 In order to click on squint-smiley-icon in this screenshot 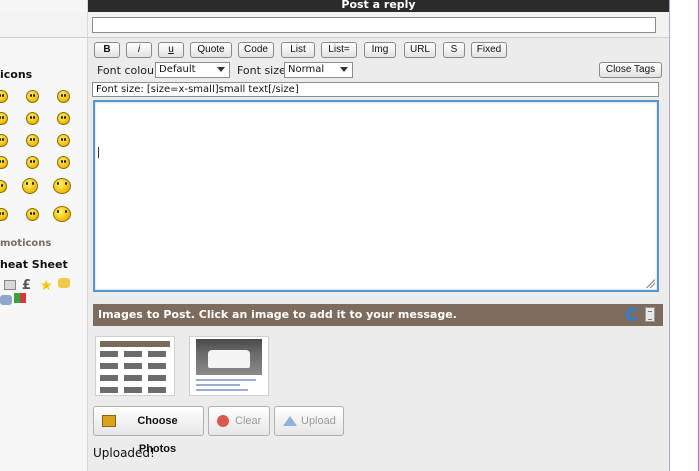, I will do `click(32, 118)`.